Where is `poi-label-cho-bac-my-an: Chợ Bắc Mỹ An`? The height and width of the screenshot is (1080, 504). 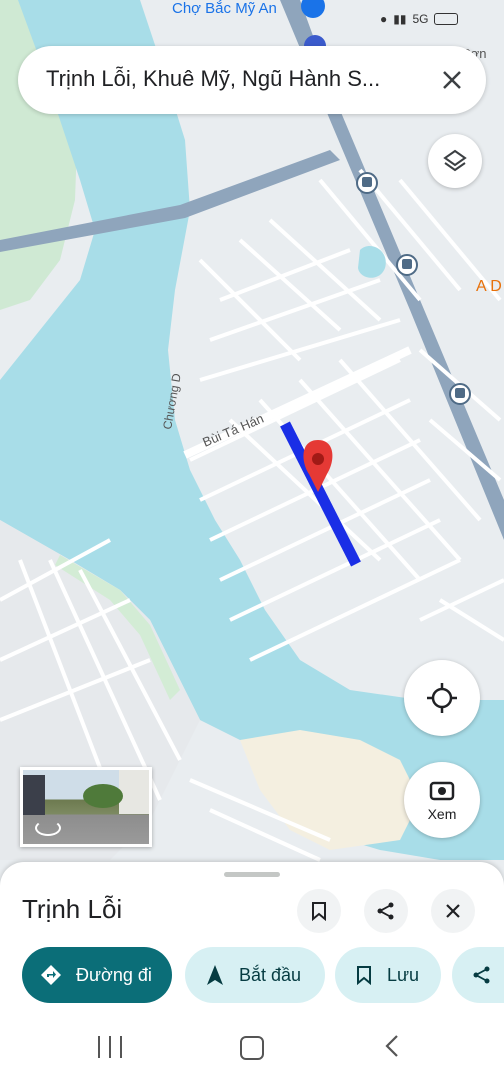
poi-label-cho-bac-my-an: Chợ Bắc Mỹ An is located at coordinates (224, 8).